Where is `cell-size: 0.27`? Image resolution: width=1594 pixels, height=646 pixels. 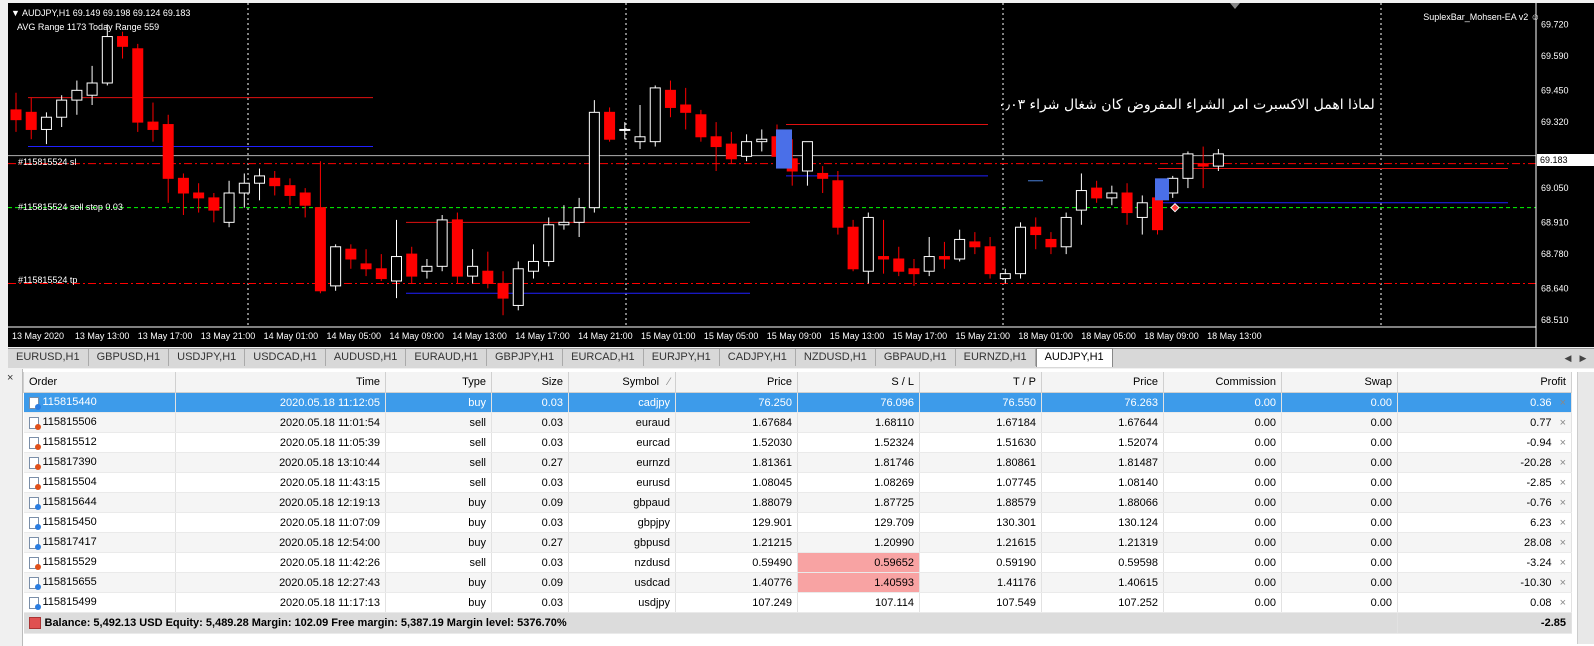 cell-size: 0.27 is located at coordinates (530, 542).